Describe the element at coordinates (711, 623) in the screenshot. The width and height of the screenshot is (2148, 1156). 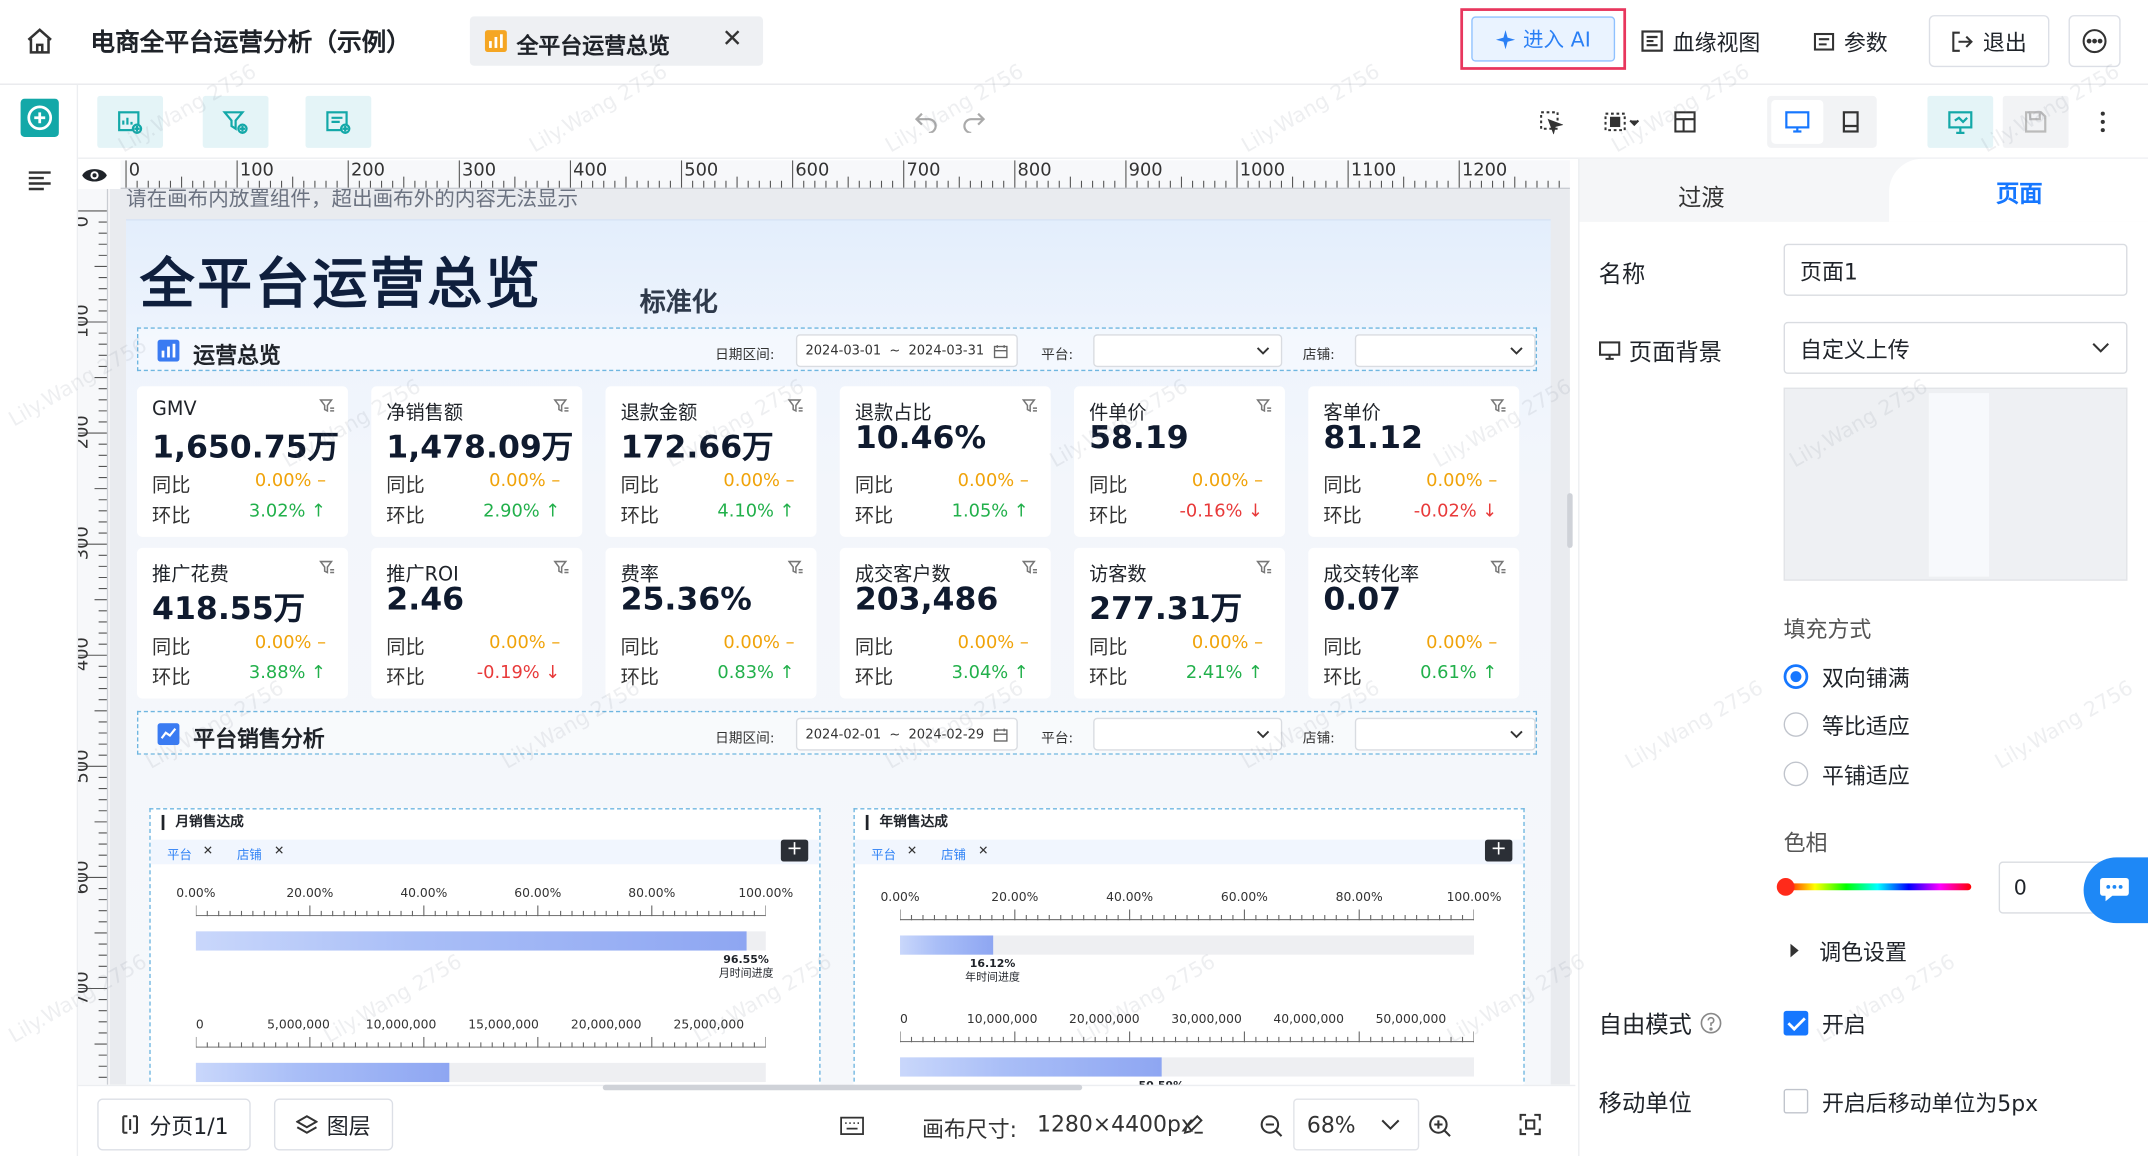
I see `kpi-card: 费率 25.36% 同比 0.00% – 环比 0.83% ↑` at that location.